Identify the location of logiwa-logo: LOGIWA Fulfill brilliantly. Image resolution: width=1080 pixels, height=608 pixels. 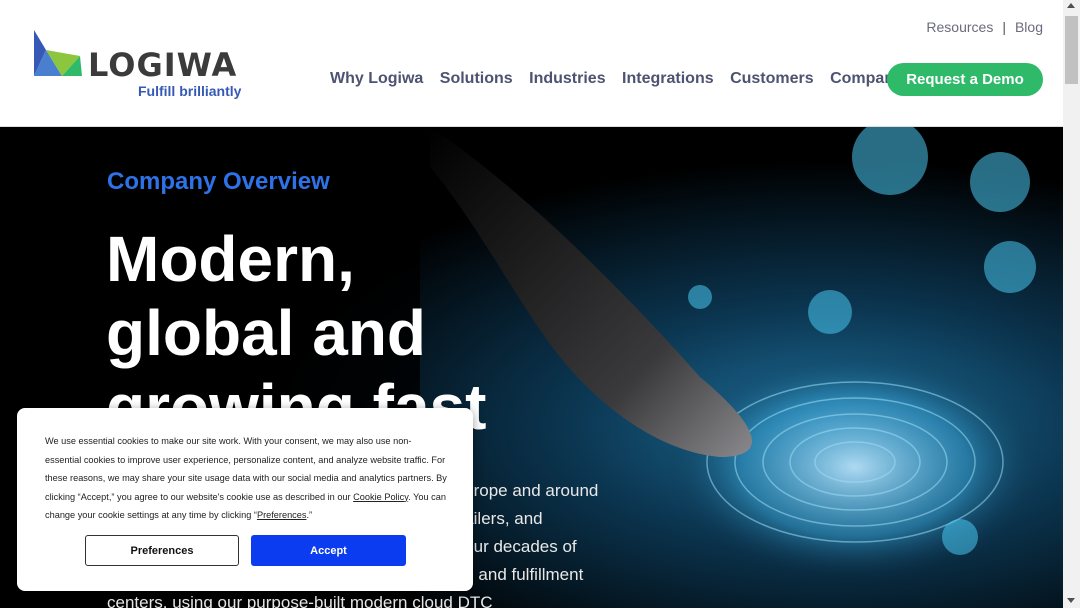
(142, 66).